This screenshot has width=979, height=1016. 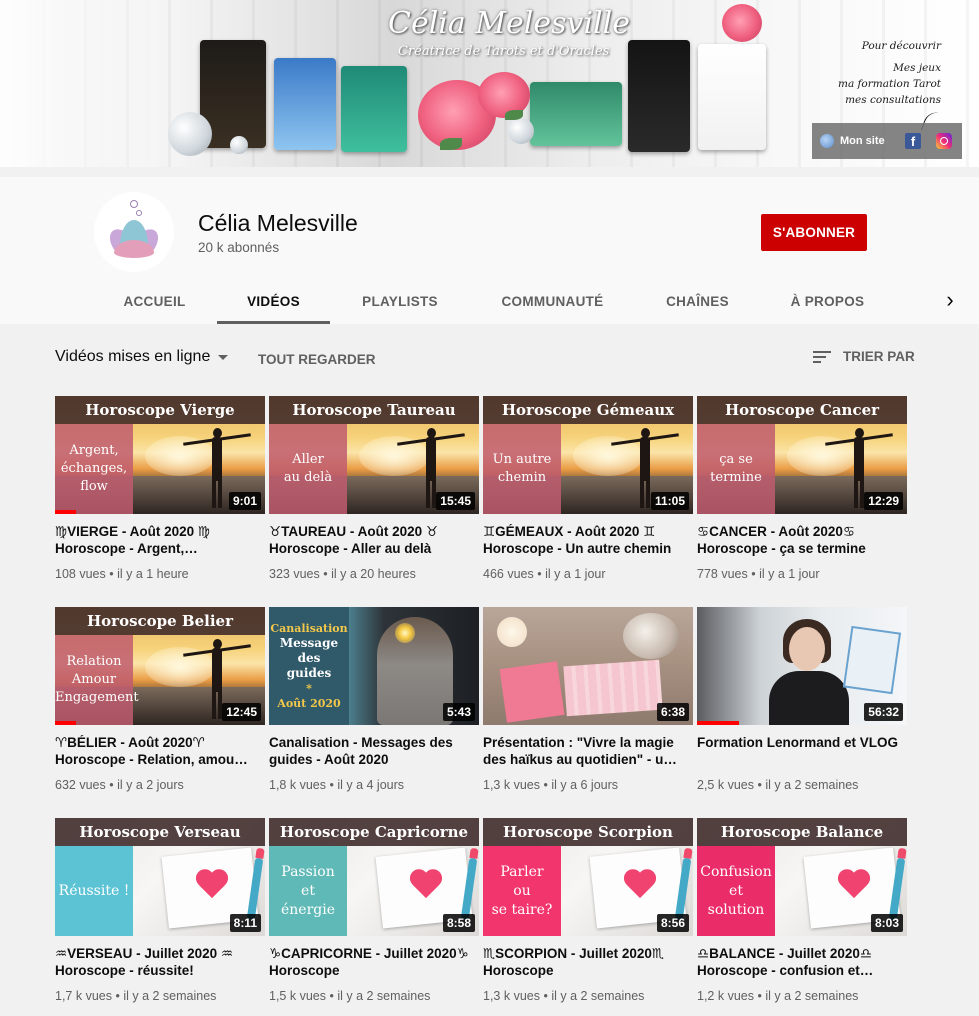 What do you see at coordinates (308, 459) in the screenshot?
I see `thumb-text-line: Aller` at bounding box center [308, 459].